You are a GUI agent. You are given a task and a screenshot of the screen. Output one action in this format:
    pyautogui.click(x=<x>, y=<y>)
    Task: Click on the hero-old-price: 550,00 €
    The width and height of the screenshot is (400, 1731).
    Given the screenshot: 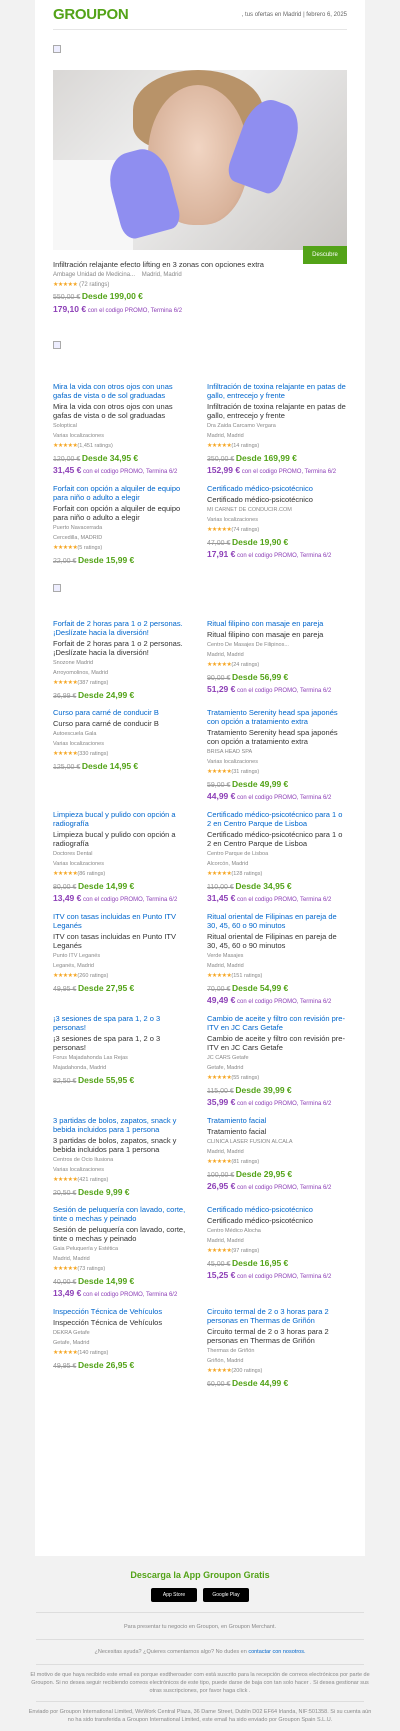 What is the action you would take?
    pyautogui.click(x=67, y=297)
    